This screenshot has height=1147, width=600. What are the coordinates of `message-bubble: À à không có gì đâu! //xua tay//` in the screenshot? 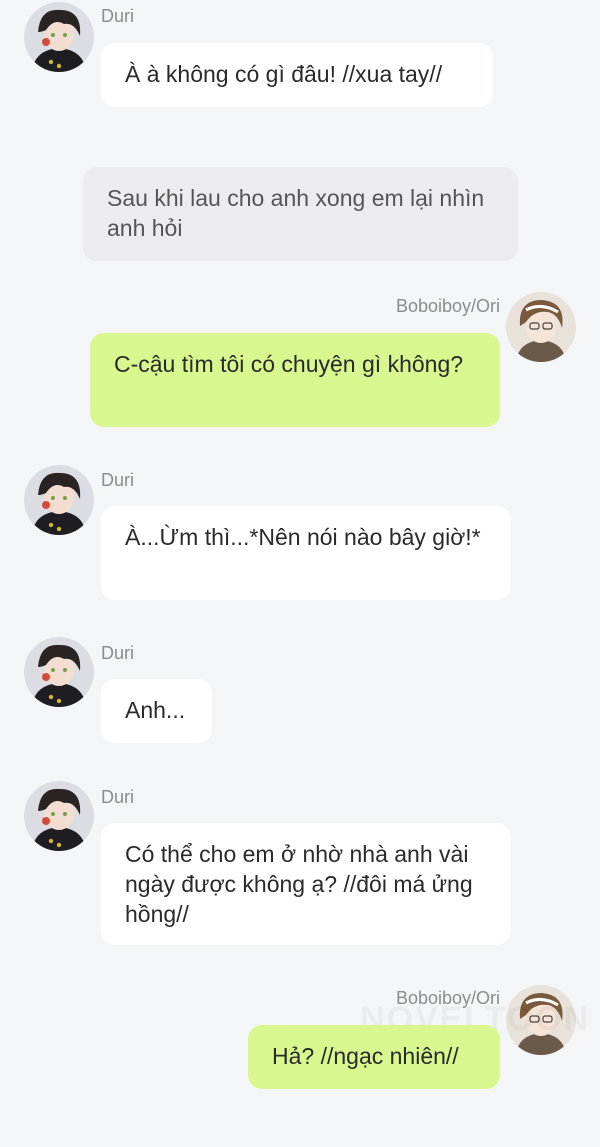 It's located at (297, 75).